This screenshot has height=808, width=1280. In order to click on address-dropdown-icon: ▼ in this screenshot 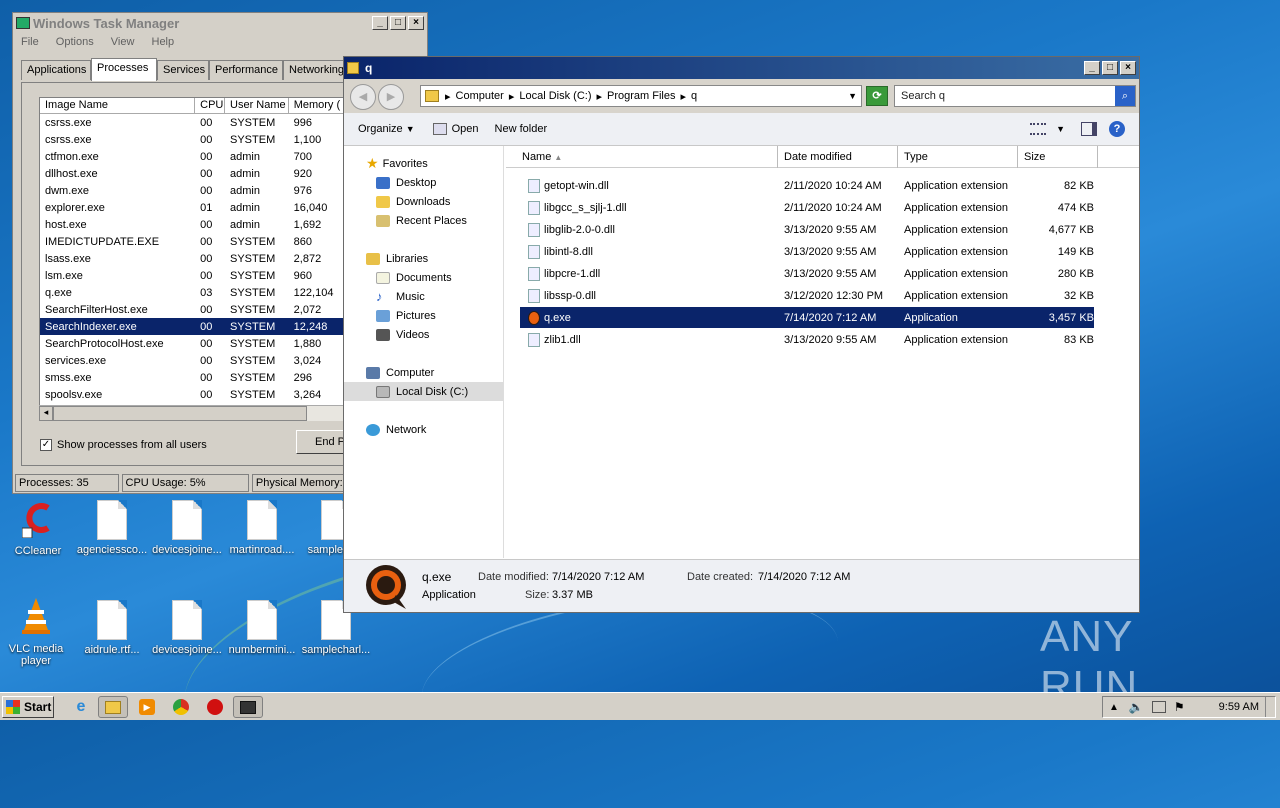, I will do `click(852, 96)`.